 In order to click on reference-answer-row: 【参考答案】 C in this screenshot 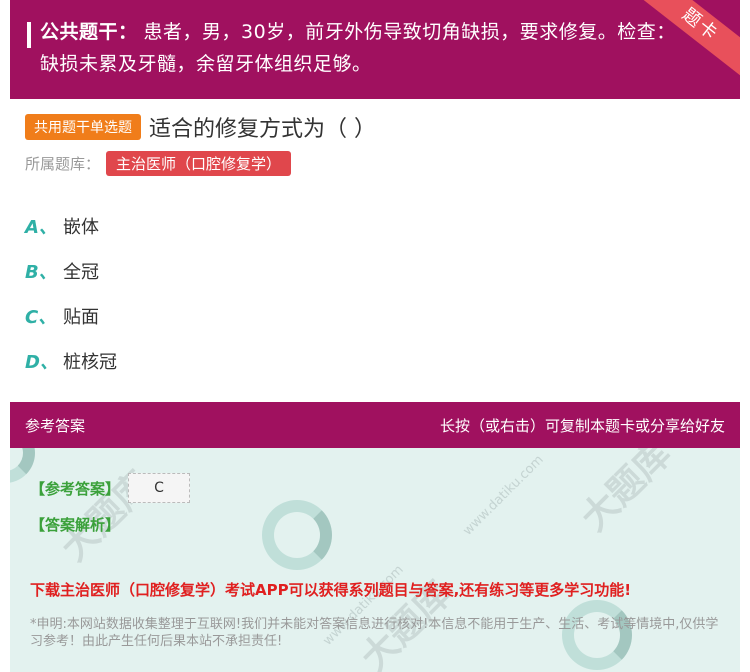, I will do `click(110, 488)`.